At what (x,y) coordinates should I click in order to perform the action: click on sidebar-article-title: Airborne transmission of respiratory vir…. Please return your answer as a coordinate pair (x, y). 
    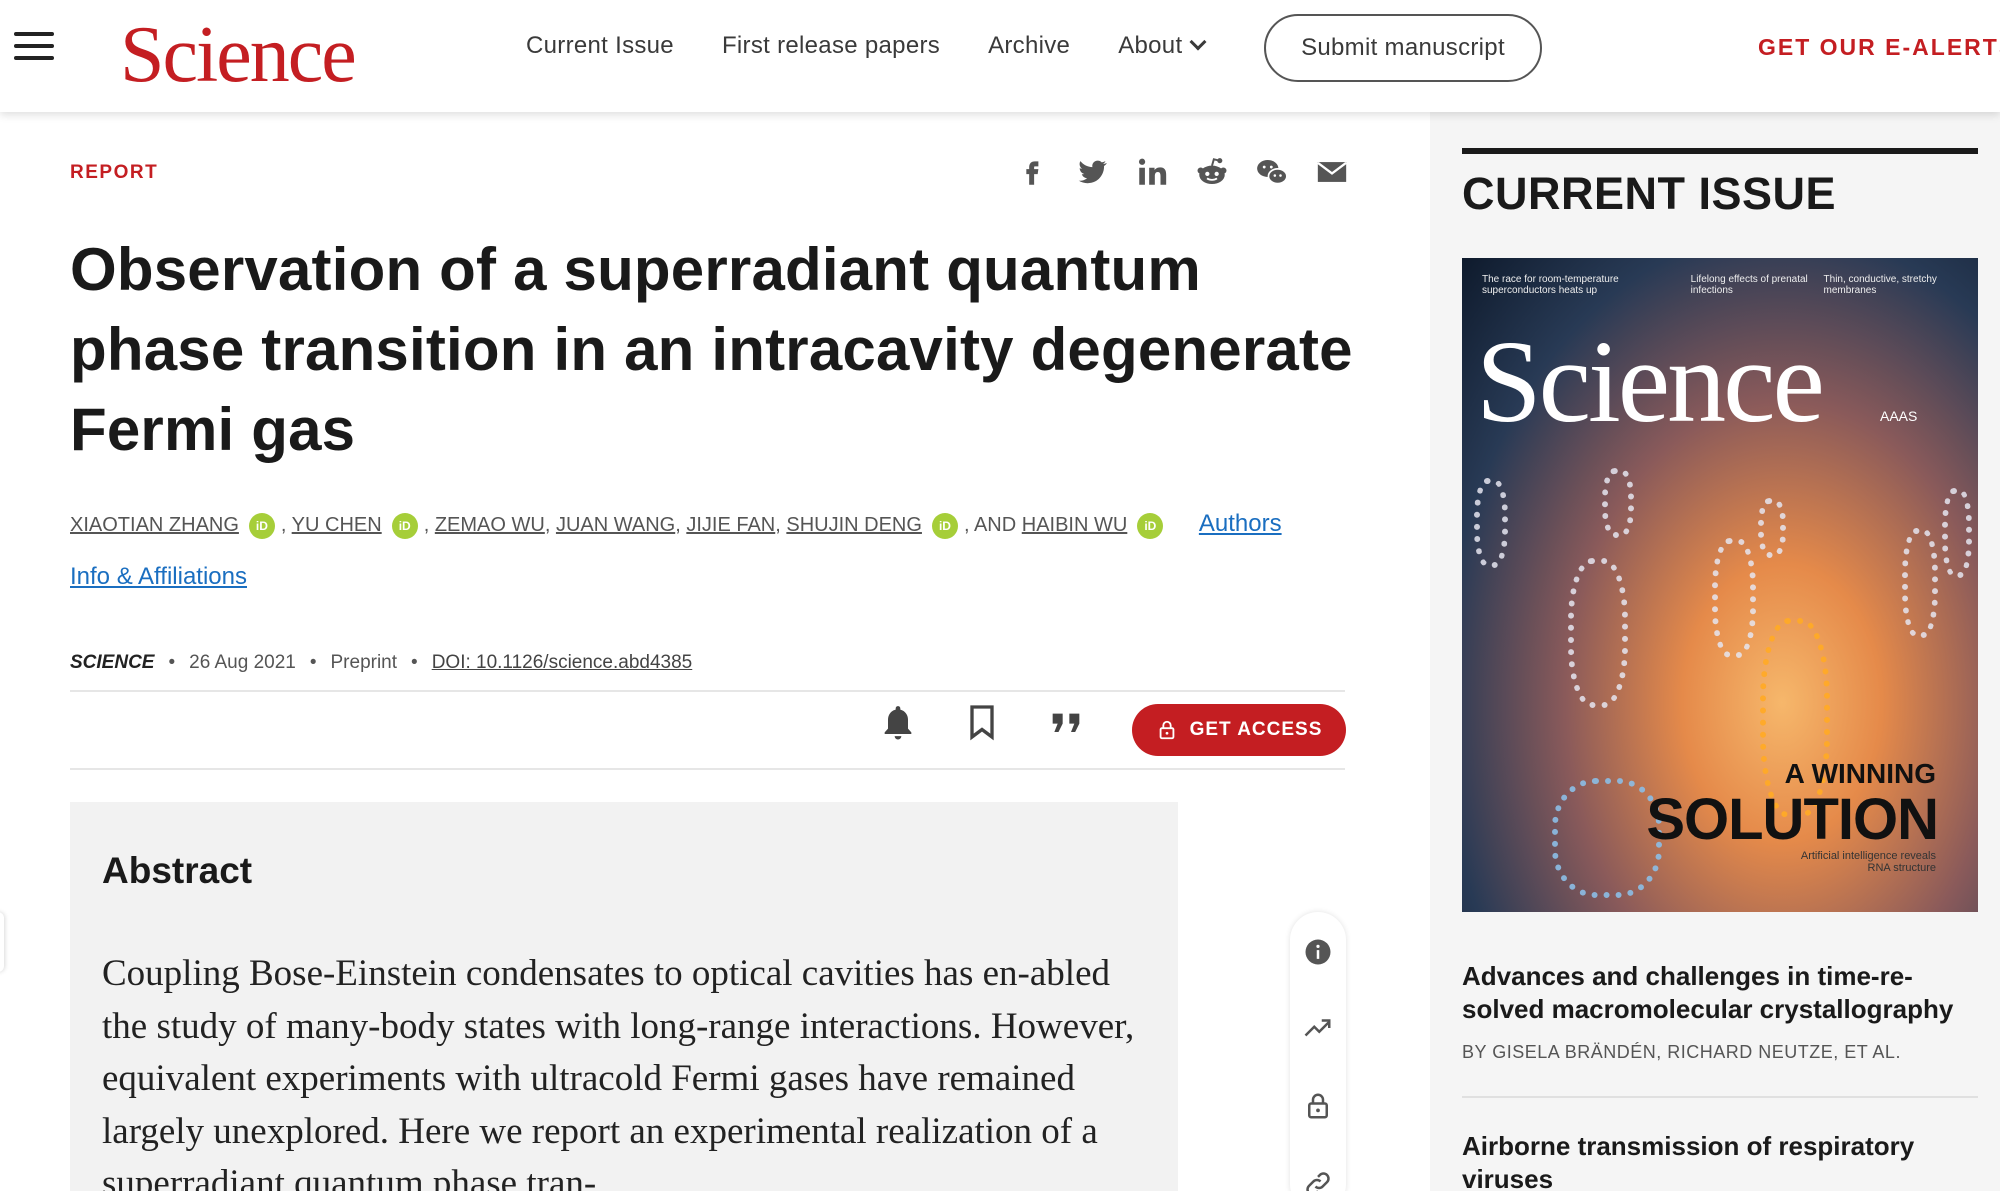
    Looking at the image, I should click on (1720, 1160).